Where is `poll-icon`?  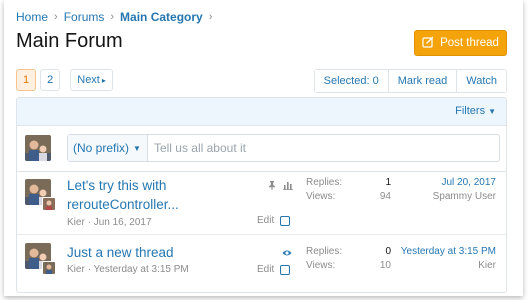
poll-icon is located at coordinates (288, 185).